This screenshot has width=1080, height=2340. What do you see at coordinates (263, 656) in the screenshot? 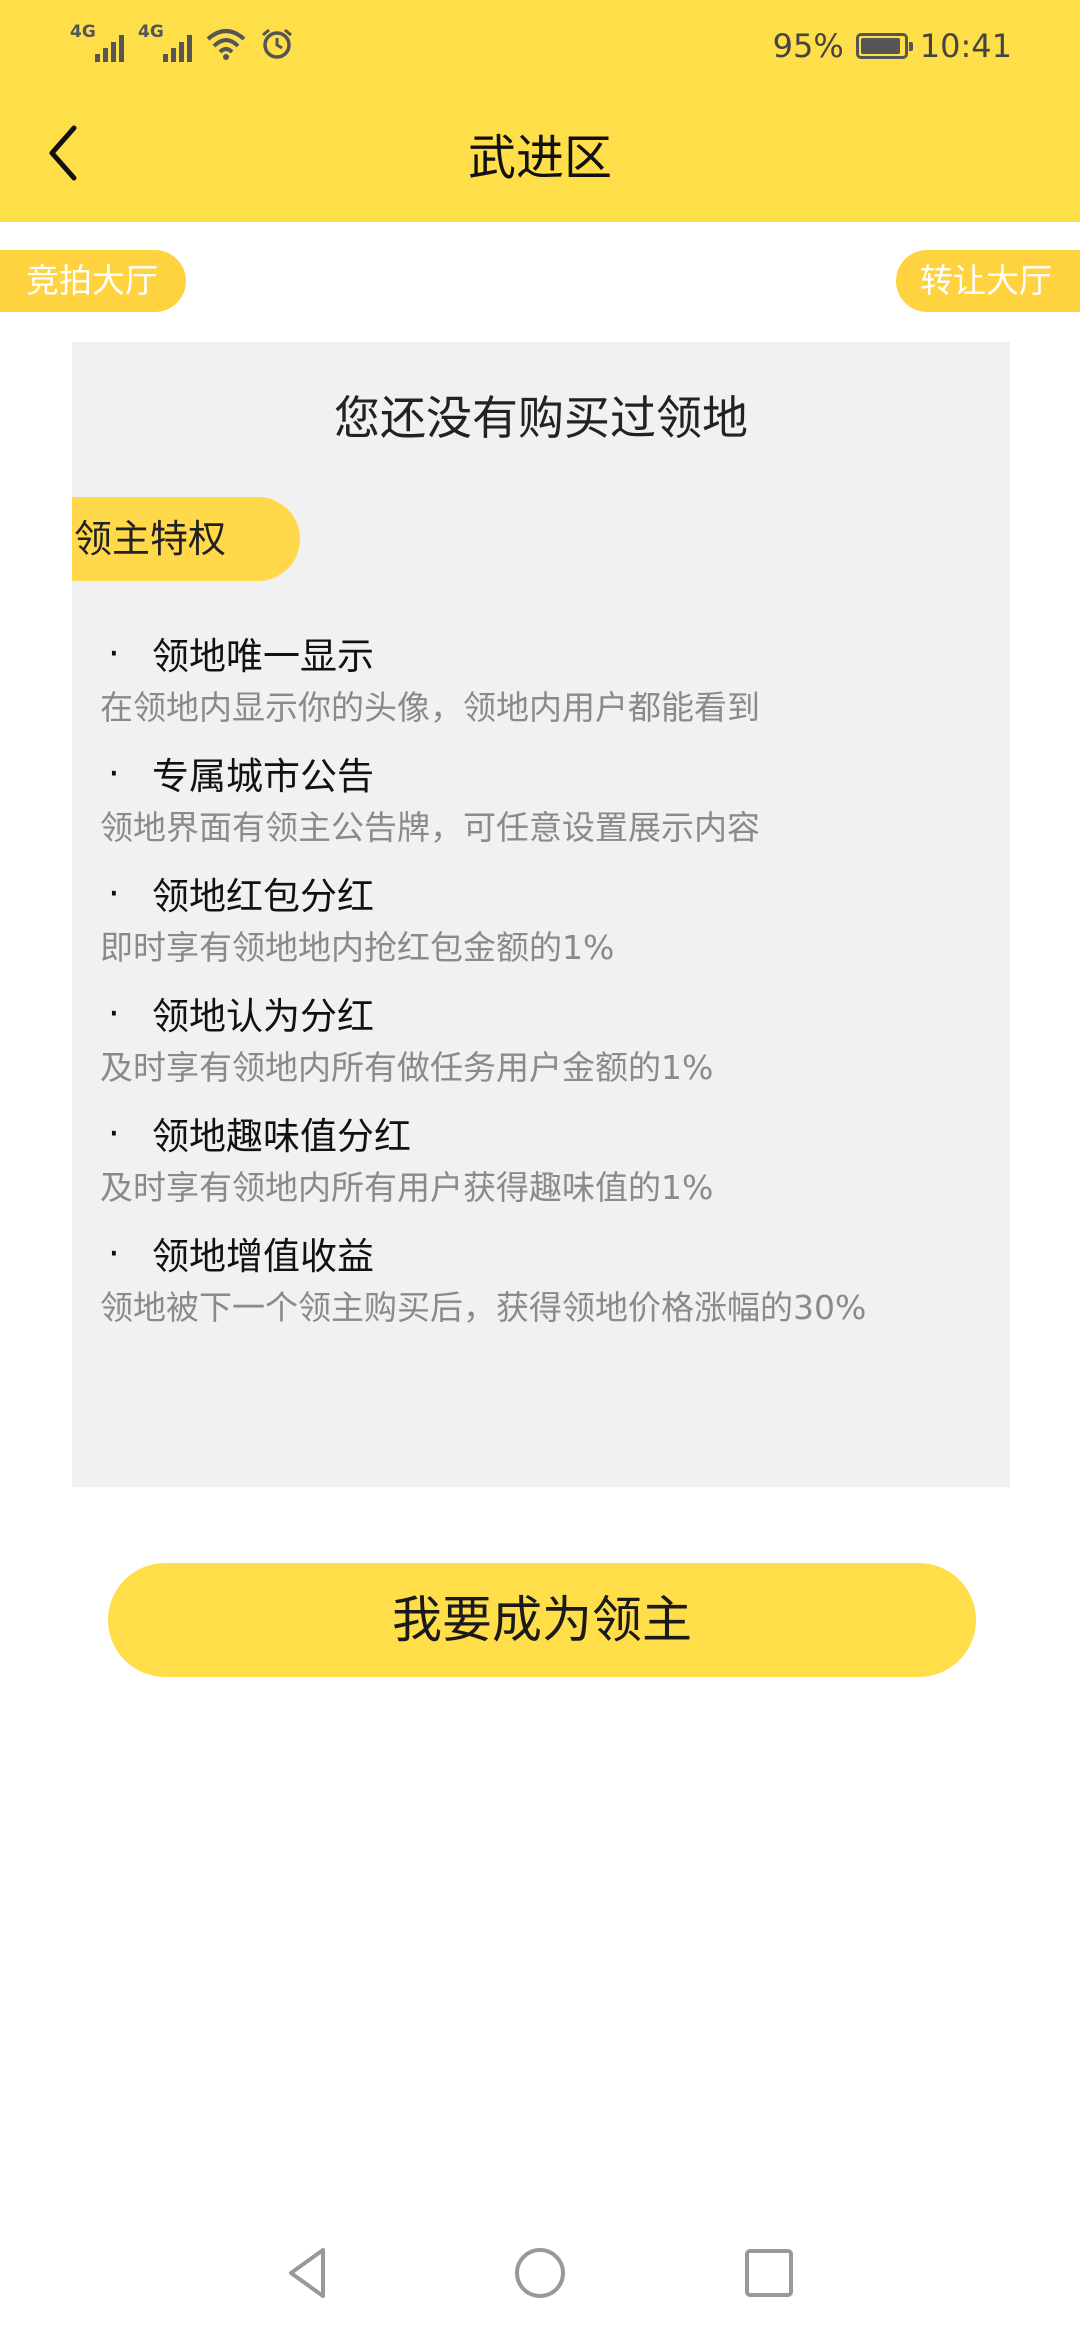
I see `feature-title: 领地唯一显示` at bounding box center [263, 656].